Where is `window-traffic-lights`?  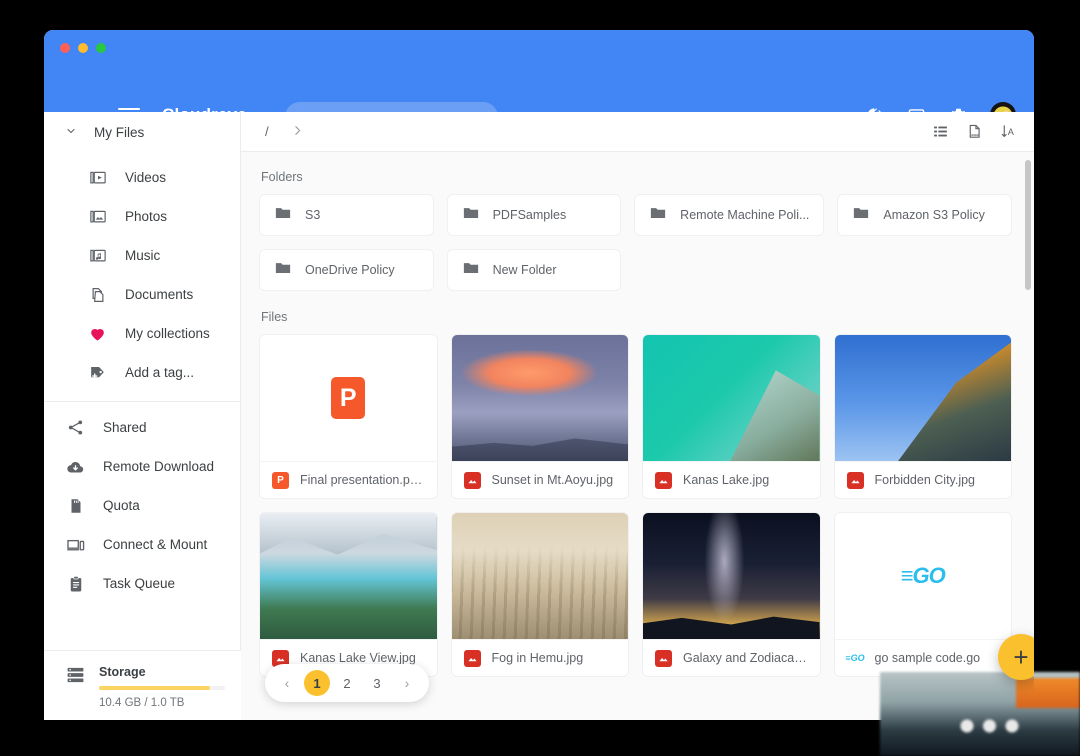
window-traffic-lights is located at coordinates (83, 48).